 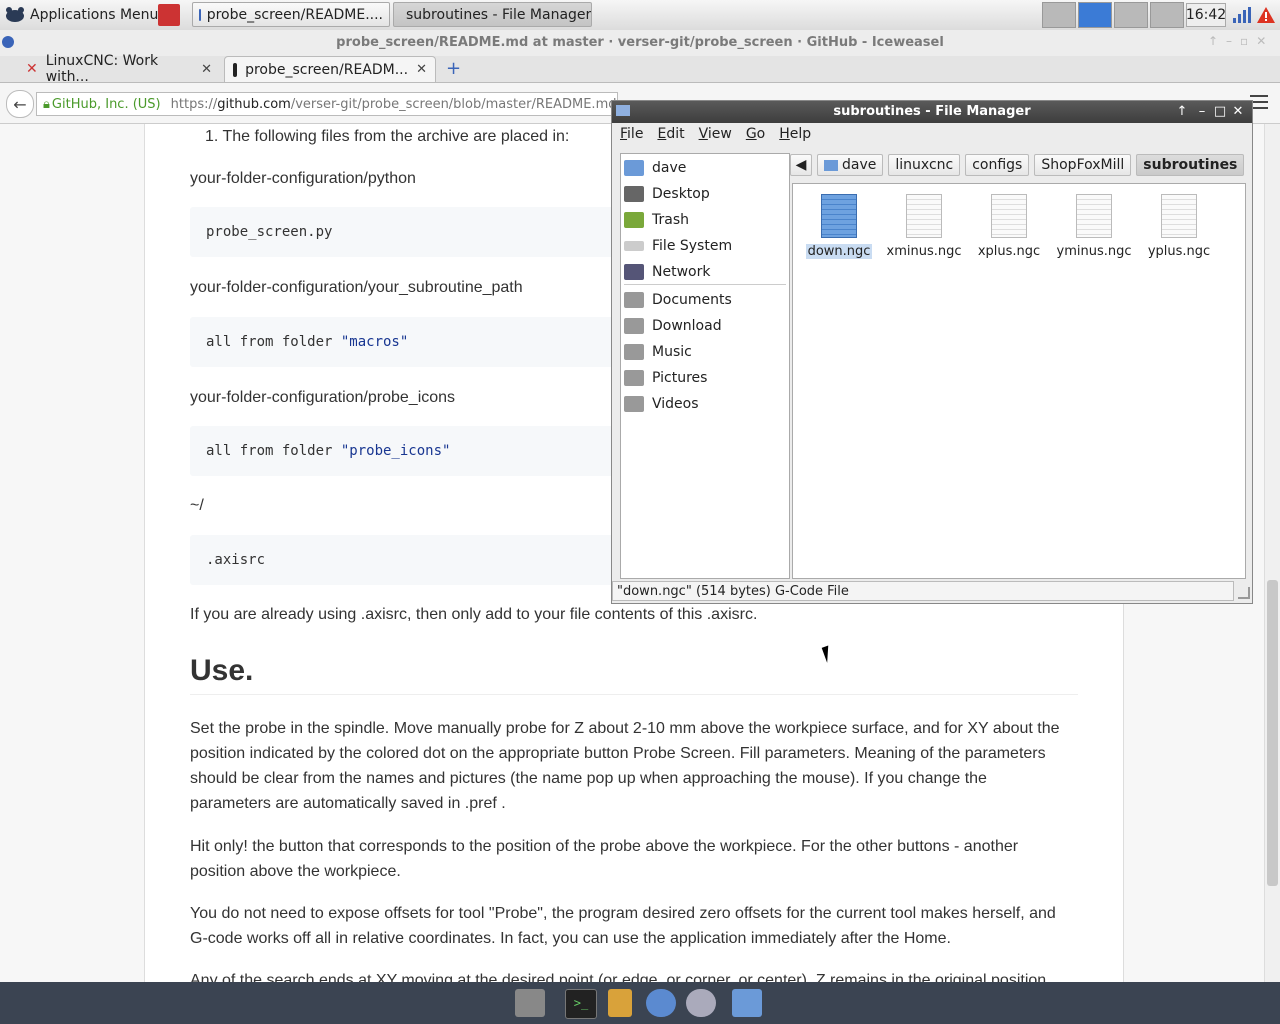 What do you see at coordinates (194, 104) in the screenshot?
I see `url-prefix: https://` at bounding box center [194, 104].